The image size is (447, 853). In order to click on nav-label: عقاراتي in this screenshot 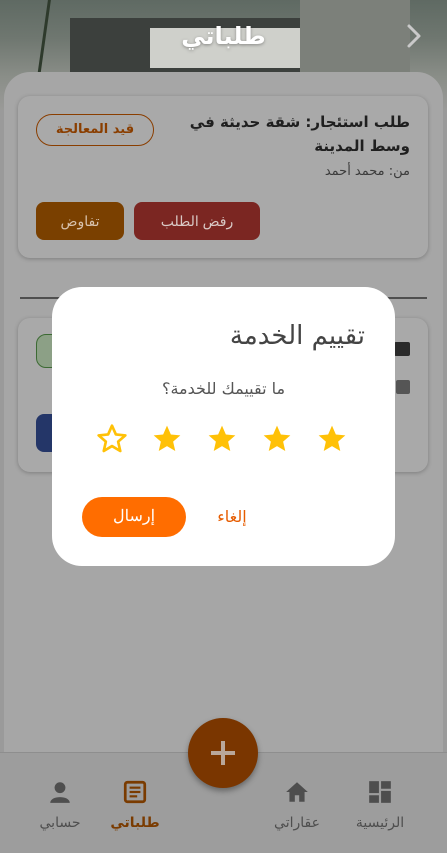, I will do `click(297, 823)`.